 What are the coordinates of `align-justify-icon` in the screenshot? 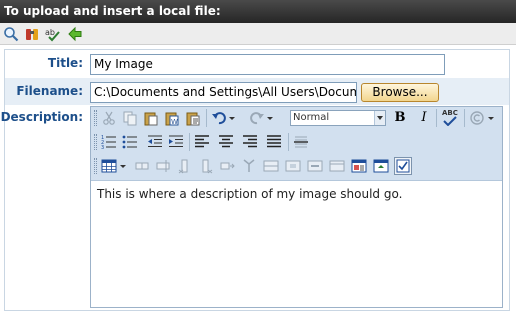 It's located at (274, 142).